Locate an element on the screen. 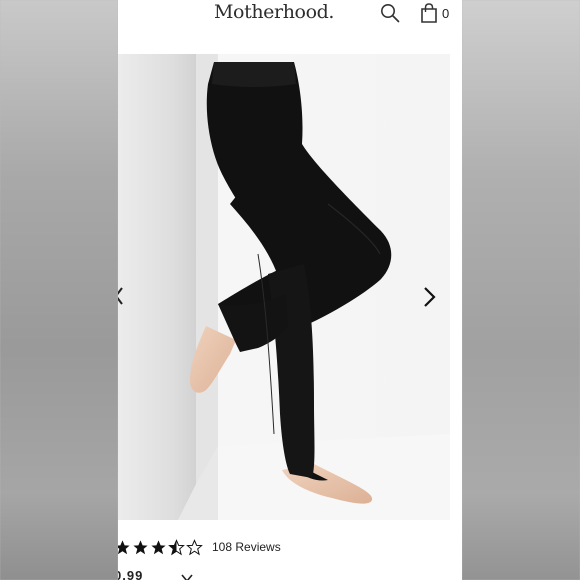  reviews-link: 108 Reviews is located at coordinates (246, 547).